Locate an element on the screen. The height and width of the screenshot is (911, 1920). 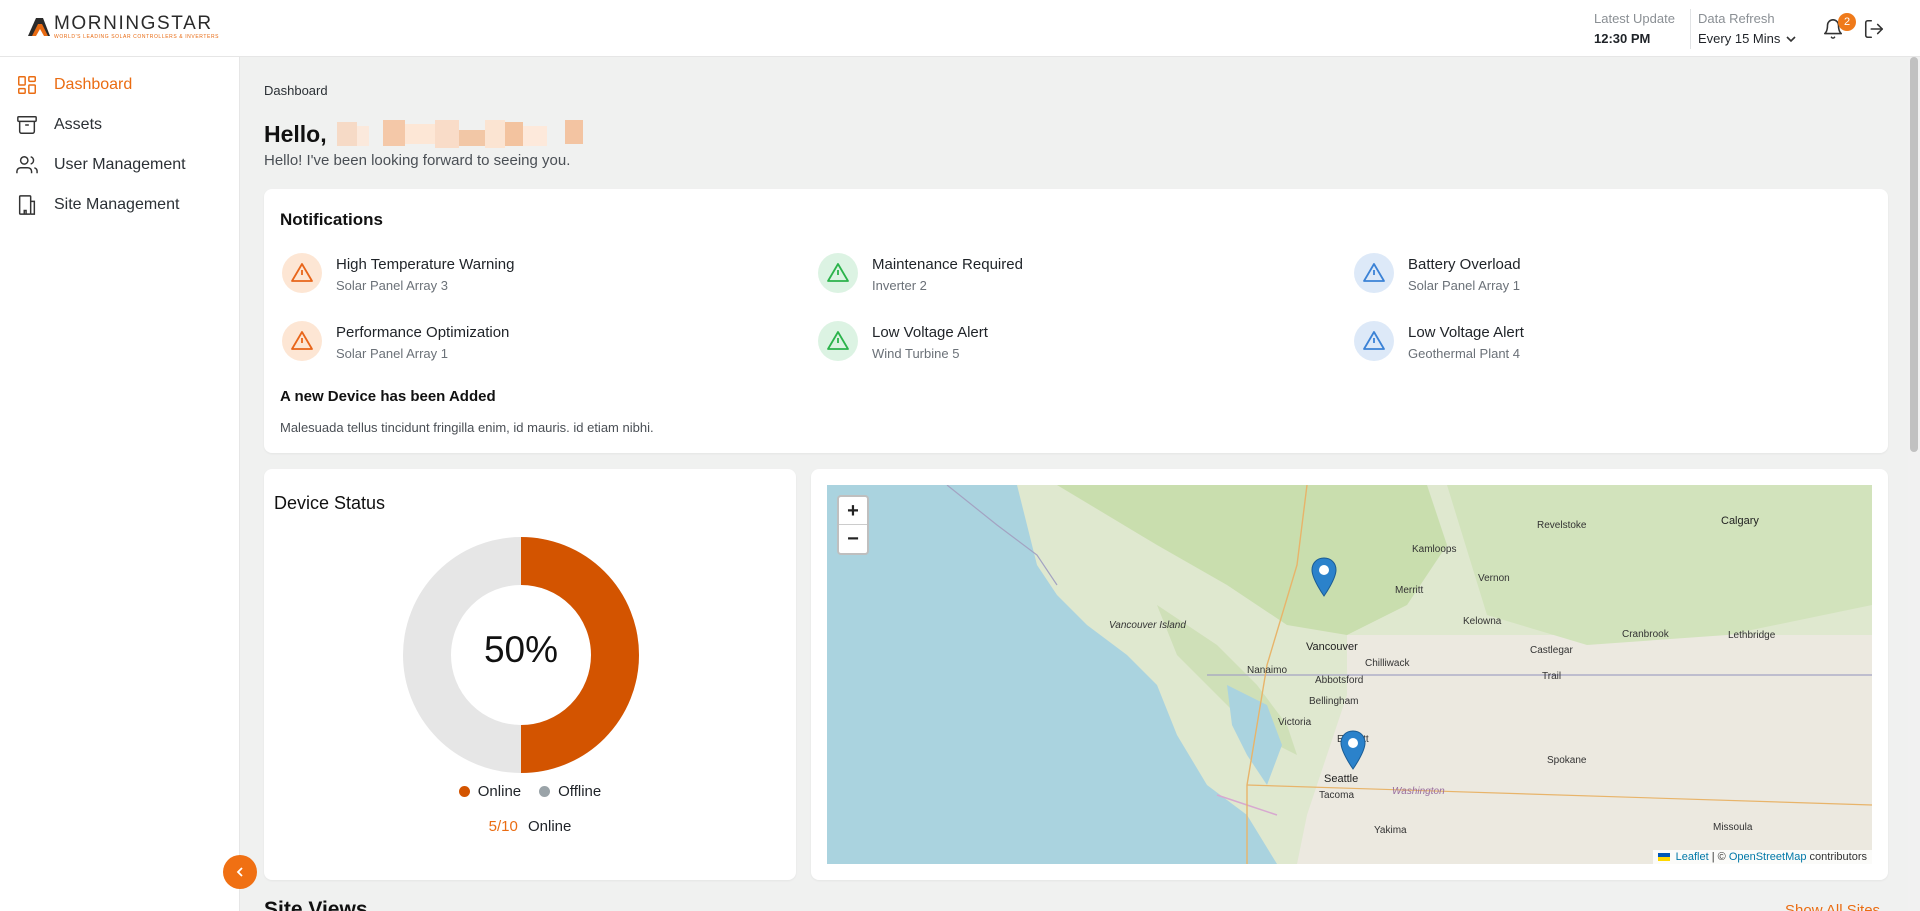
redacted-username is located at coordinates (460, 134).